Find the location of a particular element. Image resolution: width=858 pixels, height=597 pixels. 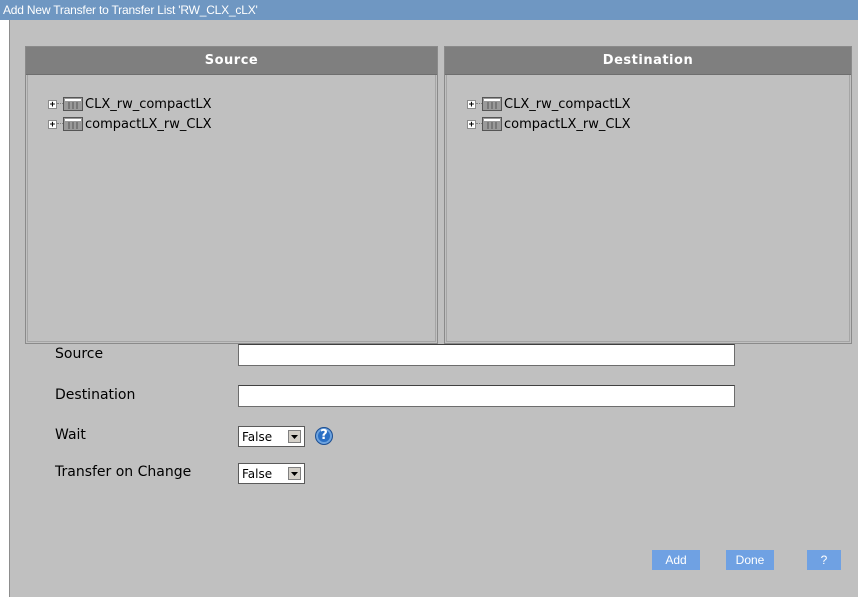

transfer-on-change-select: False is located at coordinates (271, 473).